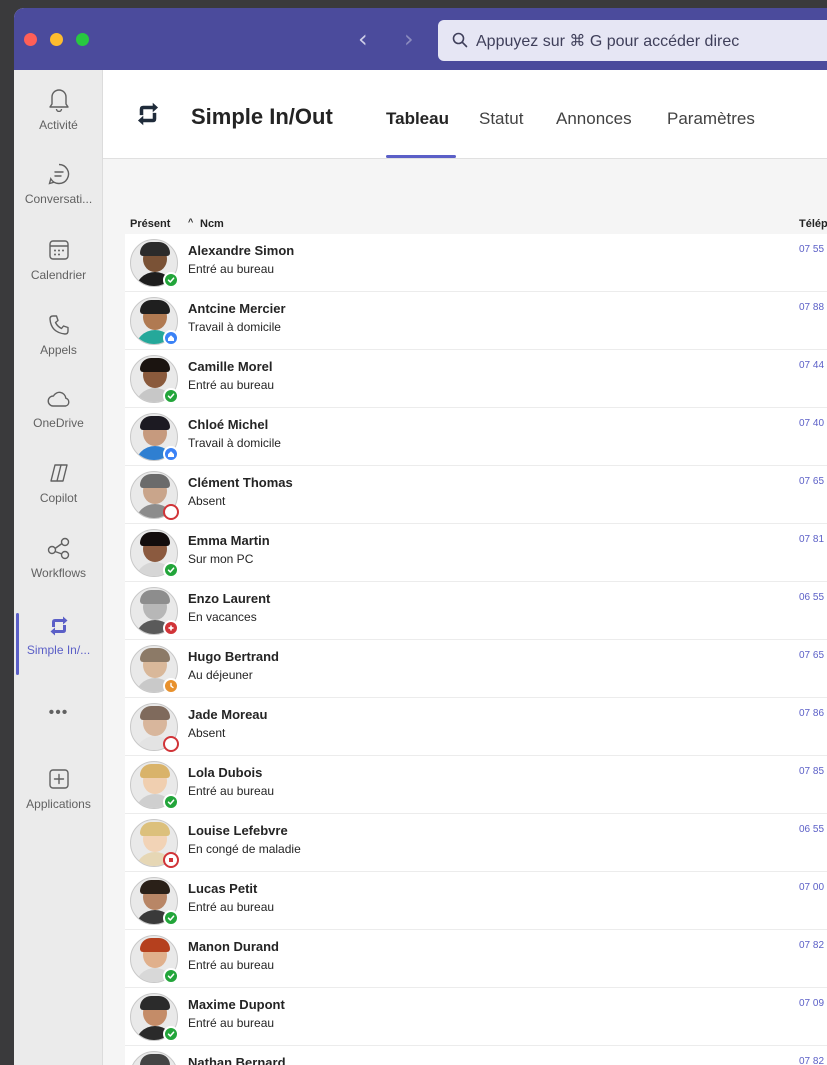  What do you see at coordinates (221, 559) in the screenshot?
I see `employee-status-text: Sur mon PC` at bounding box center [221, 559].